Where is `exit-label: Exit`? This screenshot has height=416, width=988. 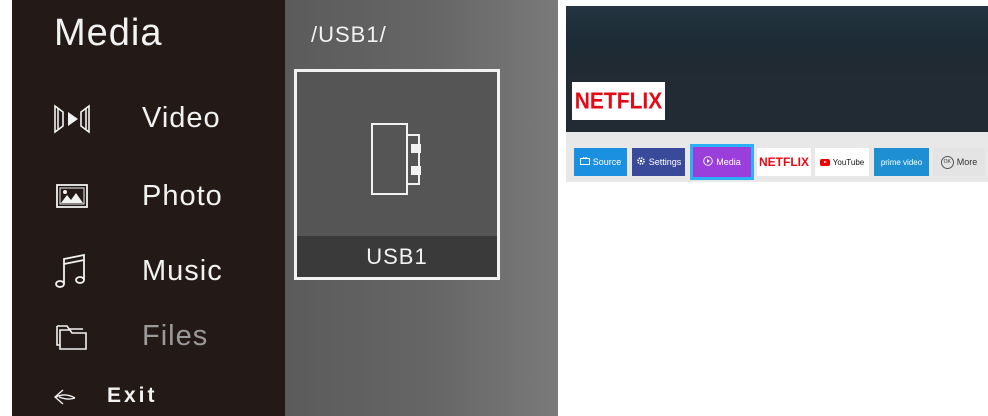 exit-label: Exit is located at coordinates (132, 395).